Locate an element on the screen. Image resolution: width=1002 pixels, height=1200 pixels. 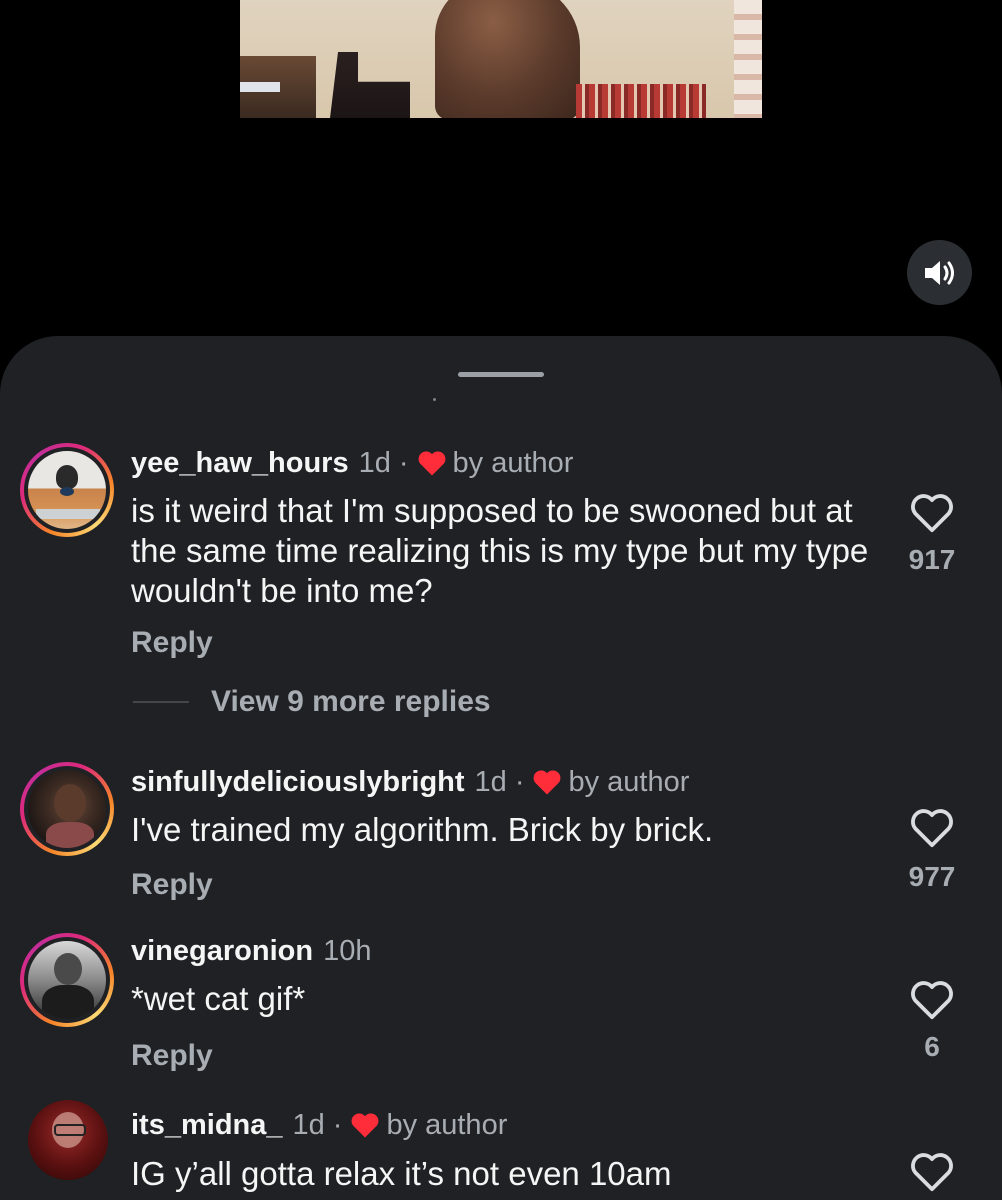
like-count: 917 is located at coordinates (932, 559).